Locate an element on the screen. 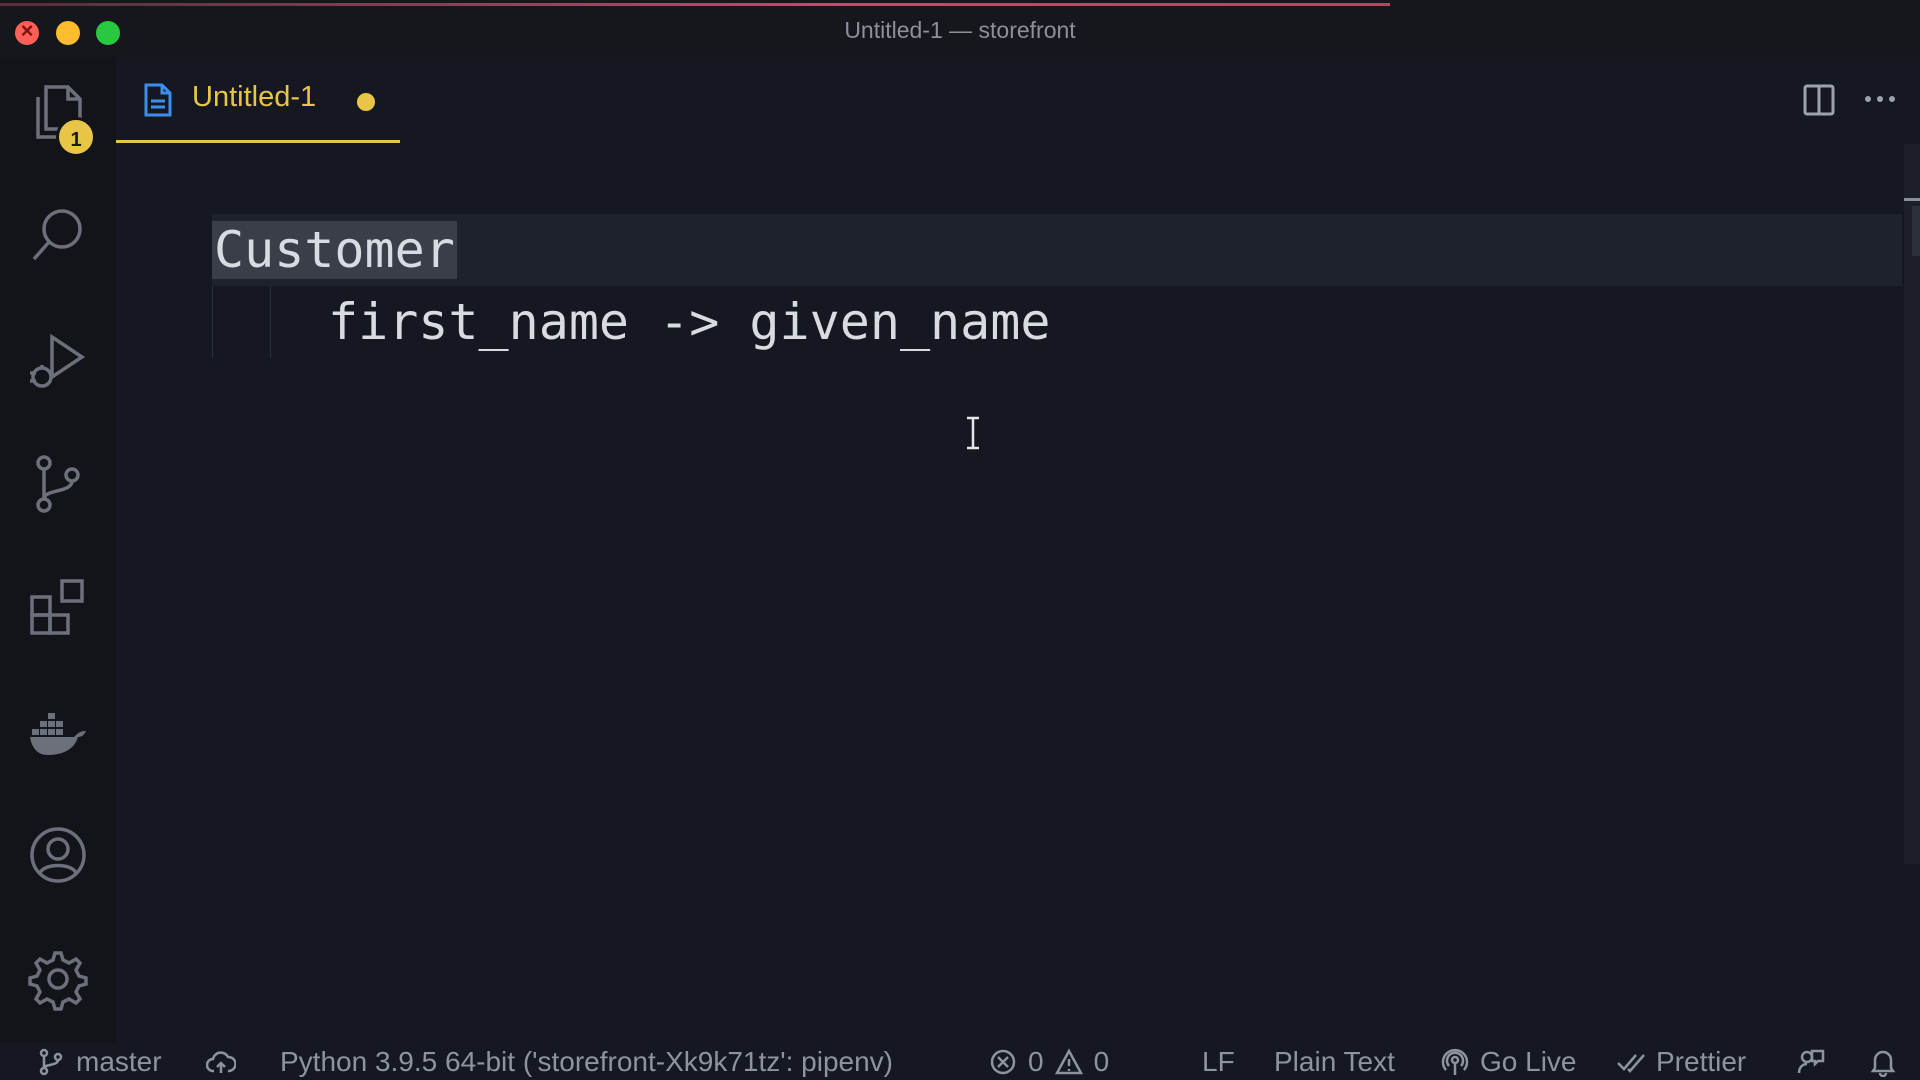 The width and height of the screenshot is (1920, 1080). go-live-label: Go Live is located at coordinates (1528, 1061).